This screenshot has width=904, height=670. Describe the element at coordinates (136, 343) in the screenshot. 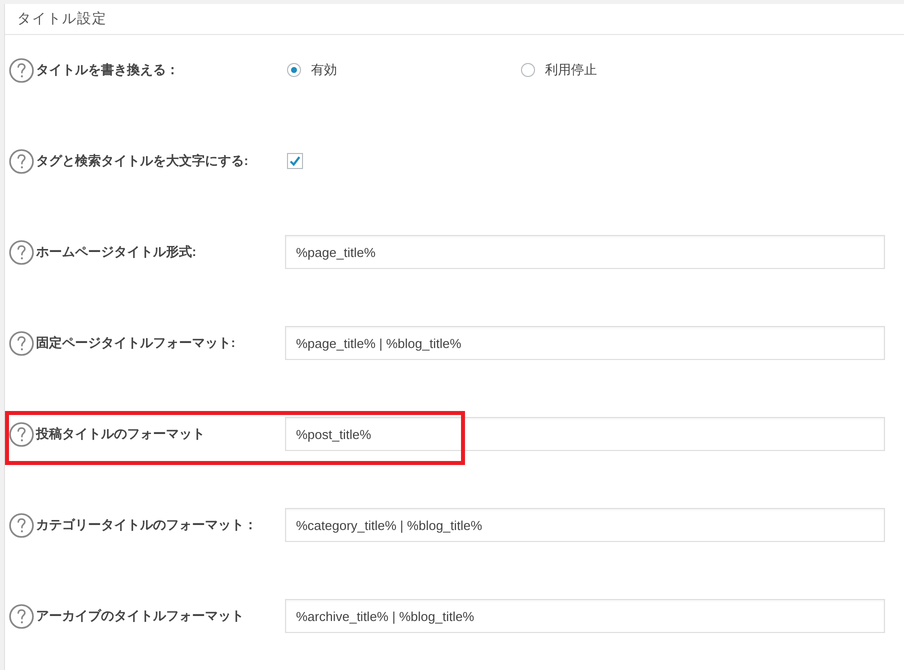

I see `setting-label: 固定ページタイトルフォーマット:` at that location.